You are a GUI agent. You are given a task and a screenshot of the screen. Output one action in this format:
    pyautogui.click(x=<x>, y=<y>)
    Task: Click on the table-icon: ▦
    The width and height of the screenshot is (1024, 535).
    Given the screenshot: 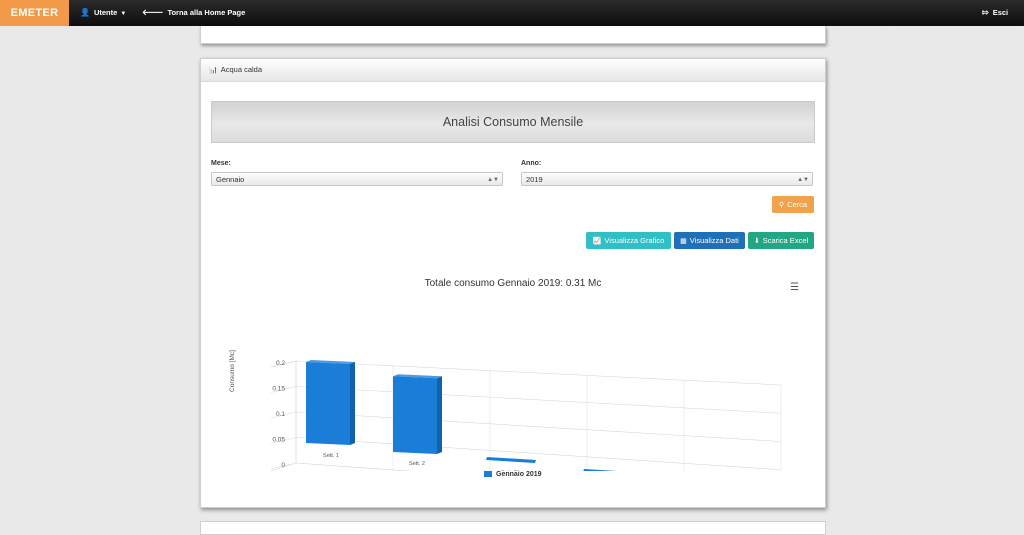 What is the action you would take?
    pyautogui.click(x=683, y=241)
    